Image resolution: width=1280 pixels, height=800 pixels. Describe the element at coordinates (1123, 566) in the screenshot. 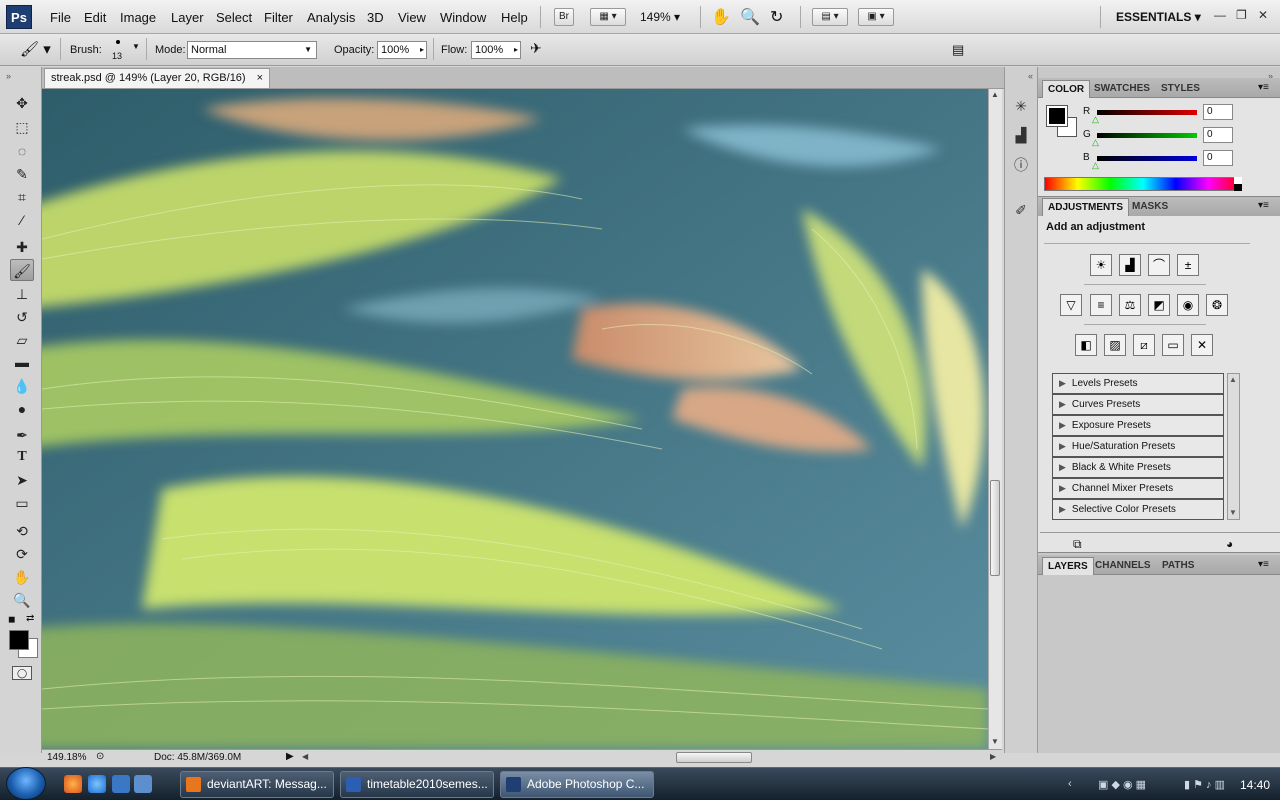

I see `tab-channels: CHANNELS` at that location.